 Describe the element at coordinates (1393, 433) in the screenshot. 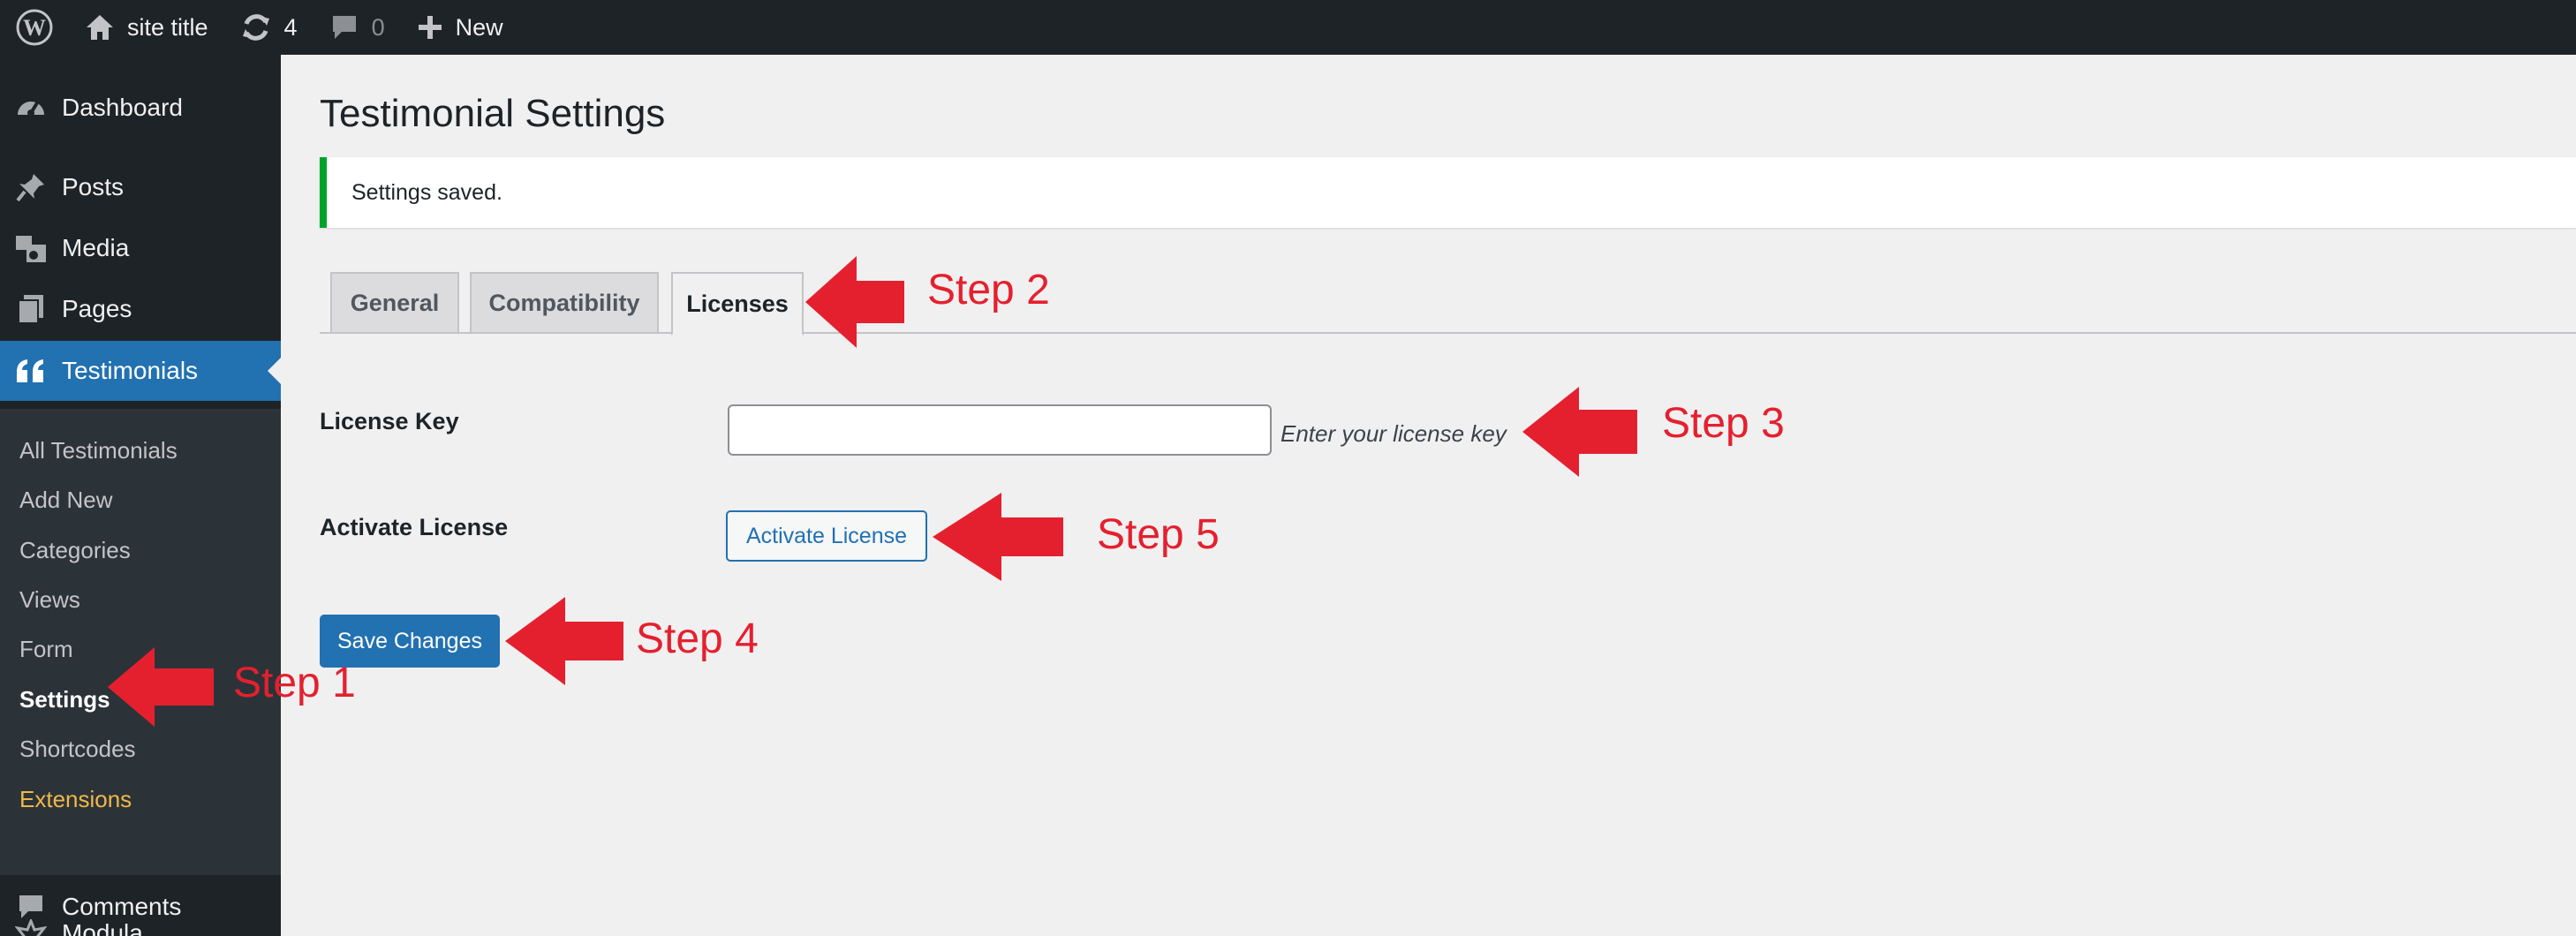

I see `license-key-description: Enter your license key` at that location.